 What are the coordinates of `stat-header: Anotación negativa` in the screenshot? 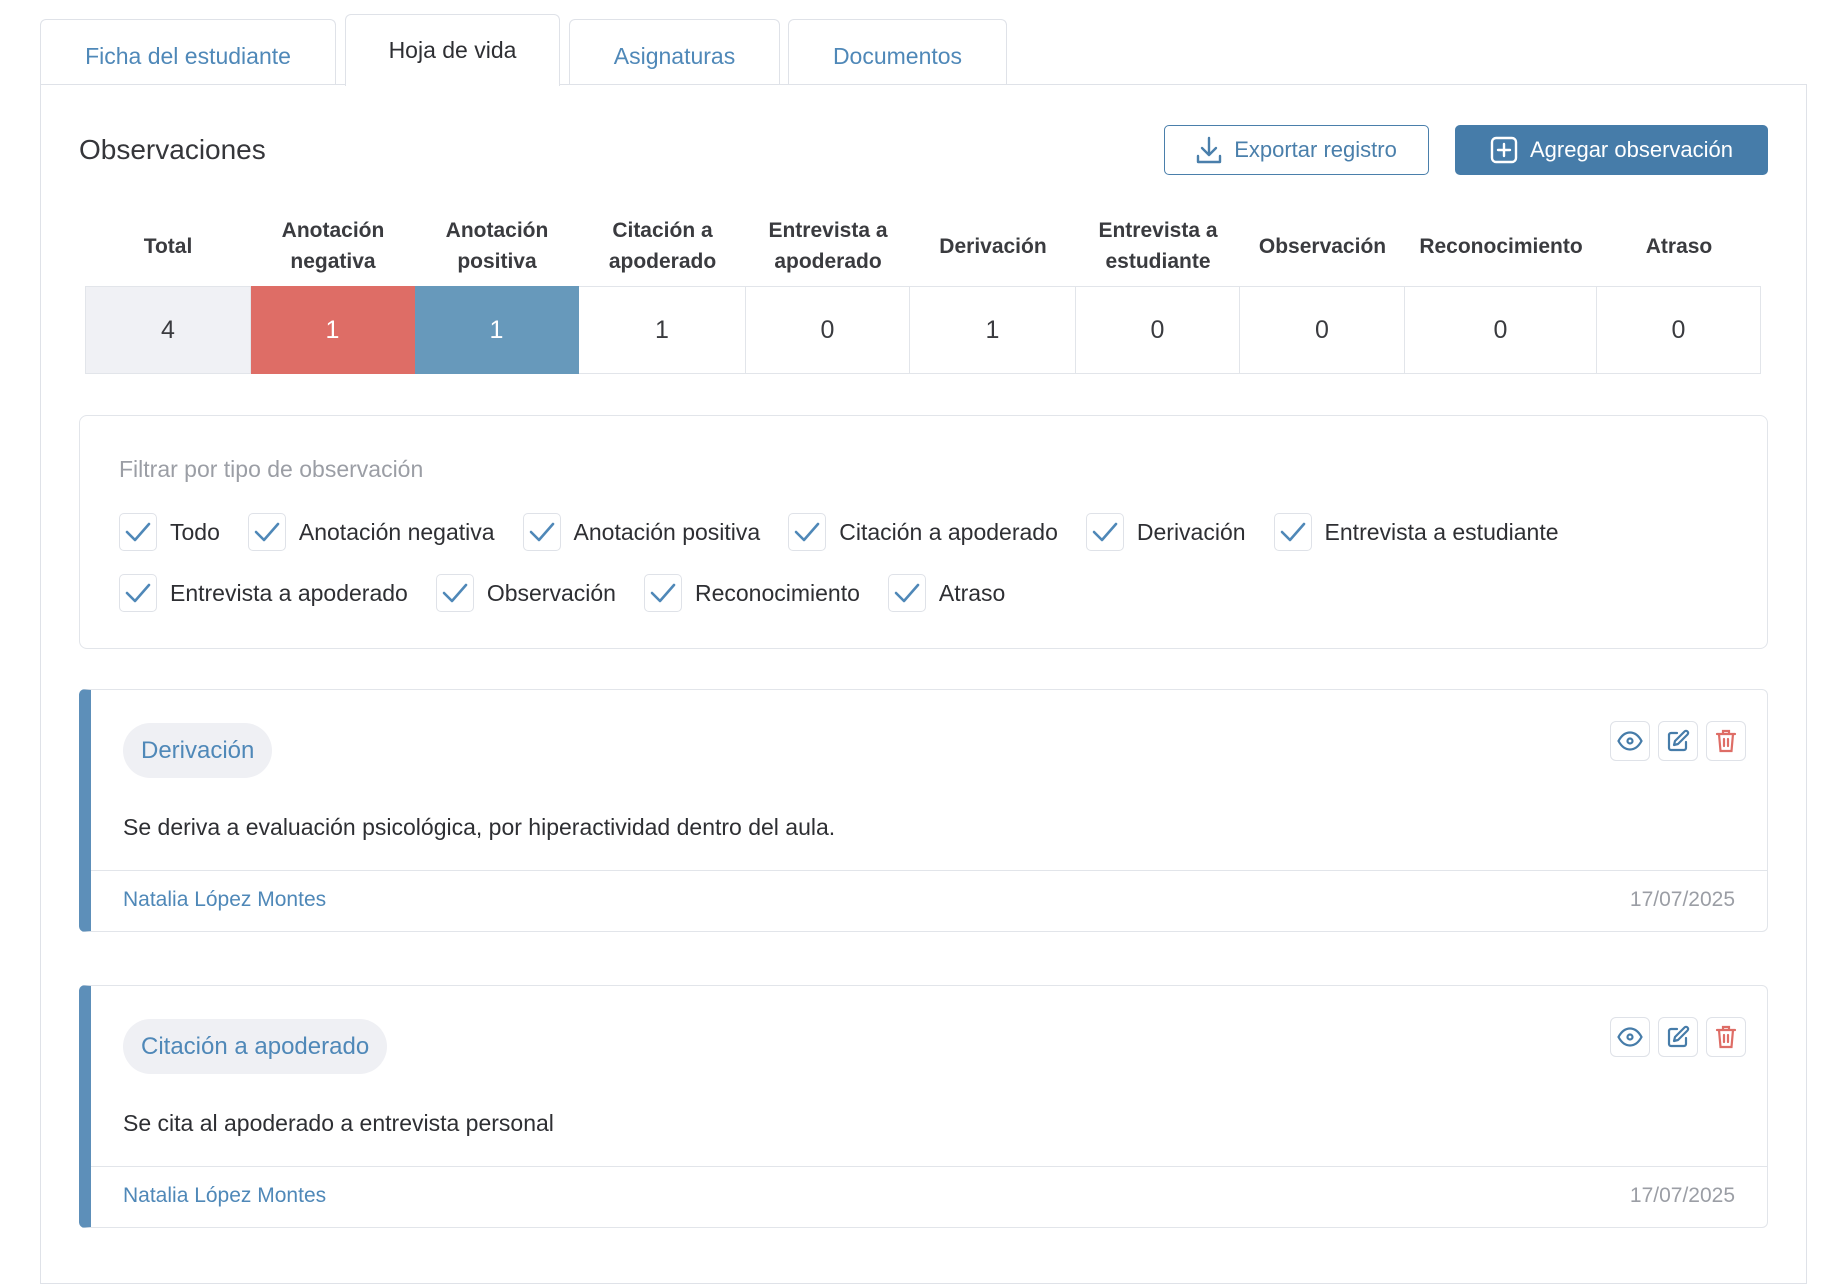 It's located at (333, 246).